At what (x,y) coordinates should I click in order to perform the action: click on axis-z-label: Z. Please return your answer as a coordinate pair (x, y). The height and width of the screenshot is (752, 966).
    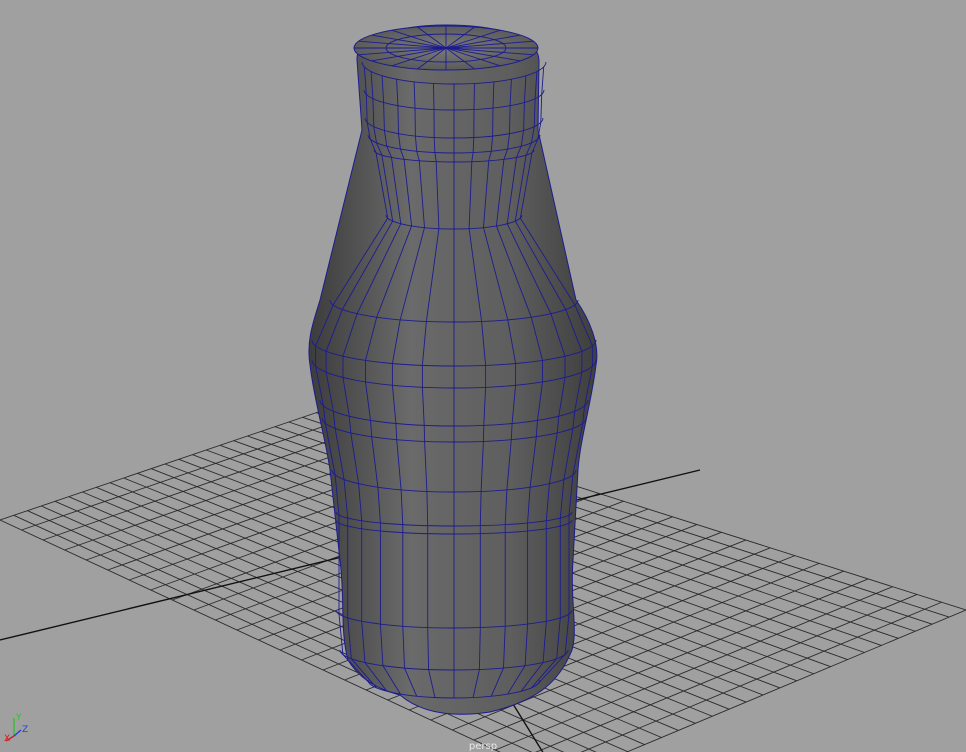
    Looking at the image, I should click on (25, 730).